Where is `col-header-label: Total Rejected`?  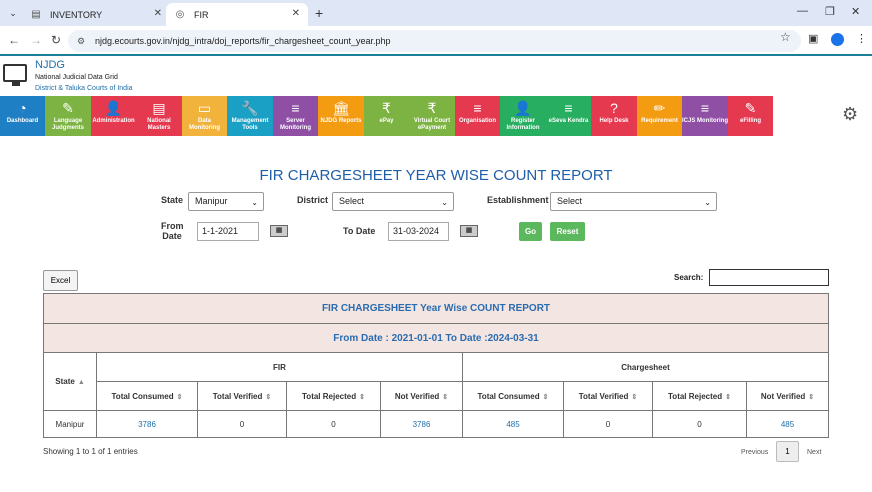 col-header-label: Total Rejected is located at coordinates (695, 396).